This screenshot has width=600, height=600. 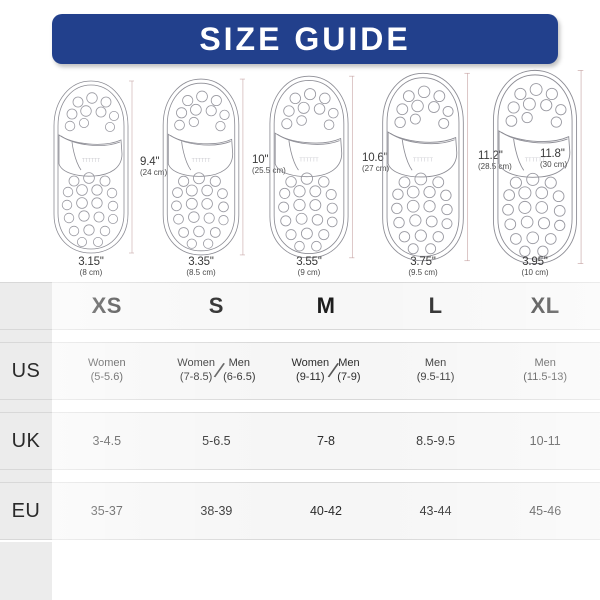 I want to click on cell-us-m: Women (9-11) / Men (7-9), so click(x=326, y=371).